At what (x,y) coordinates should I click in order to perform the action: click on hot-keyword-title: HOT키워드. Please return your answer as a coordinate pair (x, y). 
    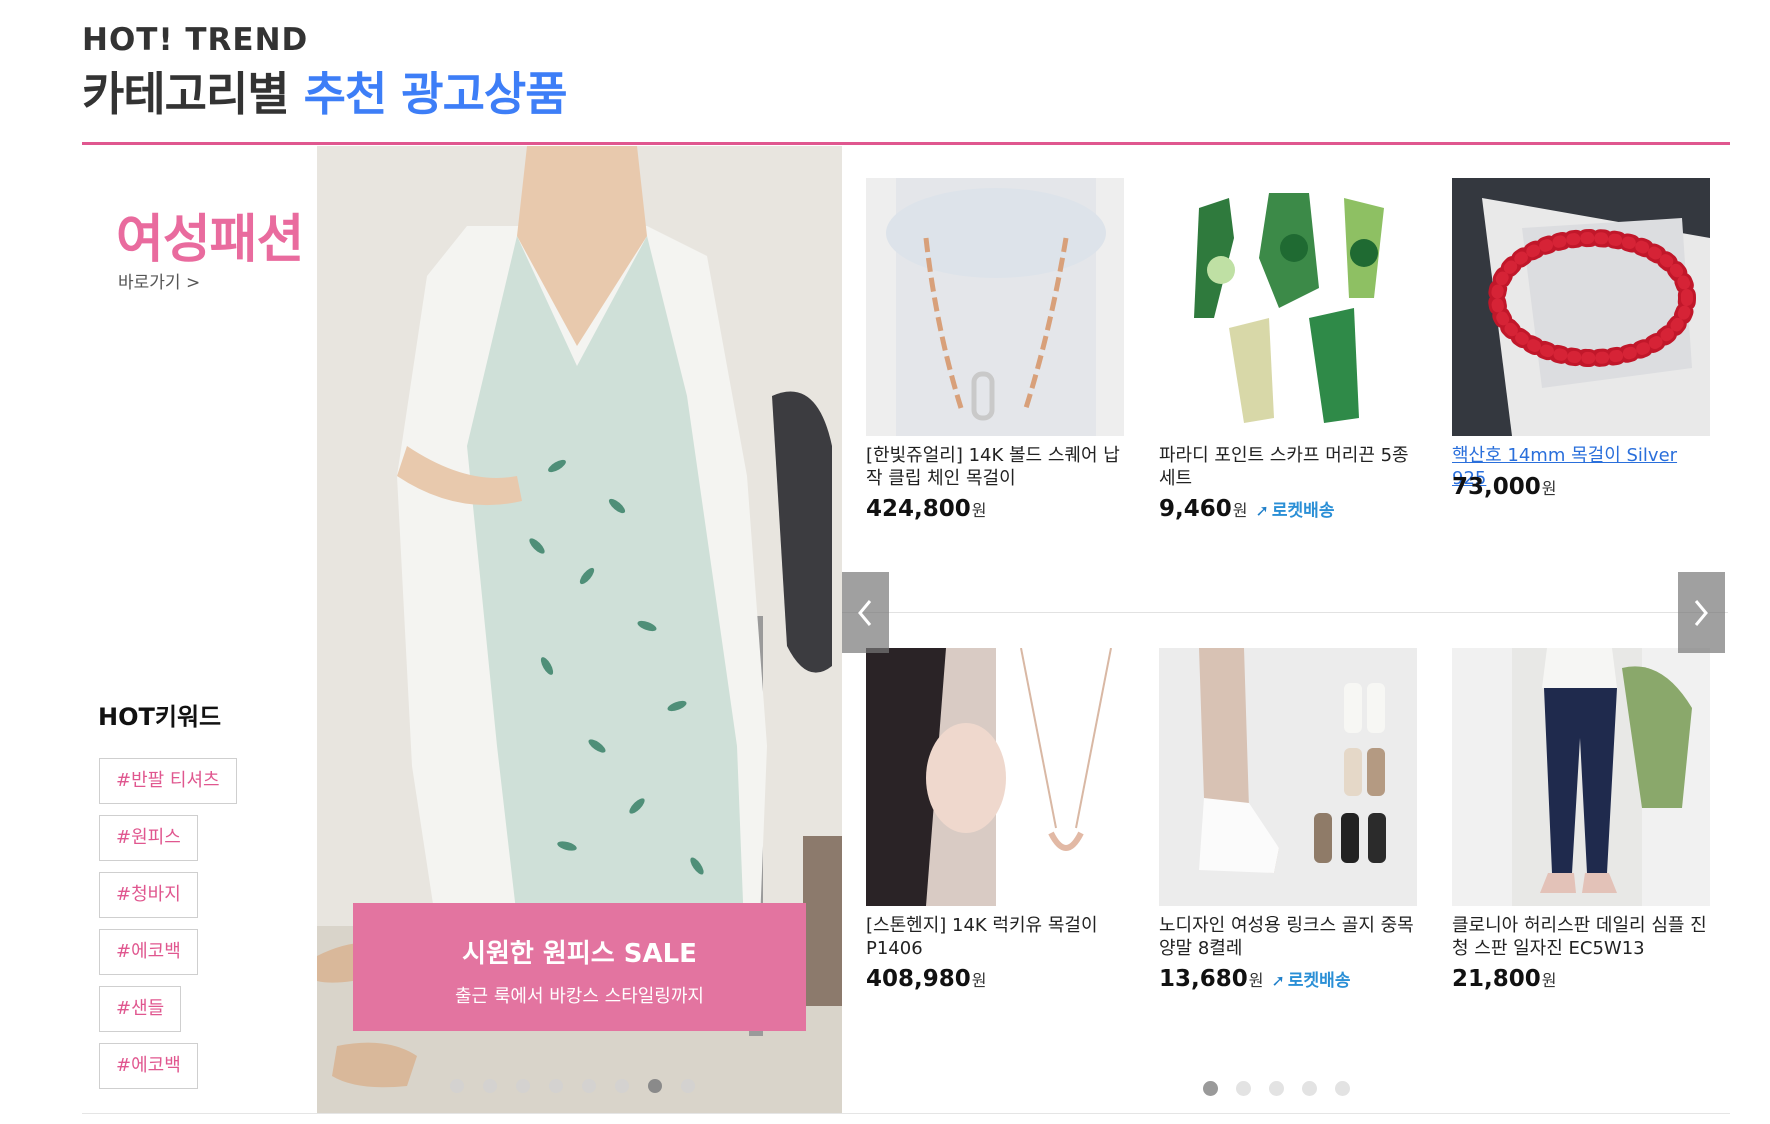
    Looking at the image, I should click on (160, 717).